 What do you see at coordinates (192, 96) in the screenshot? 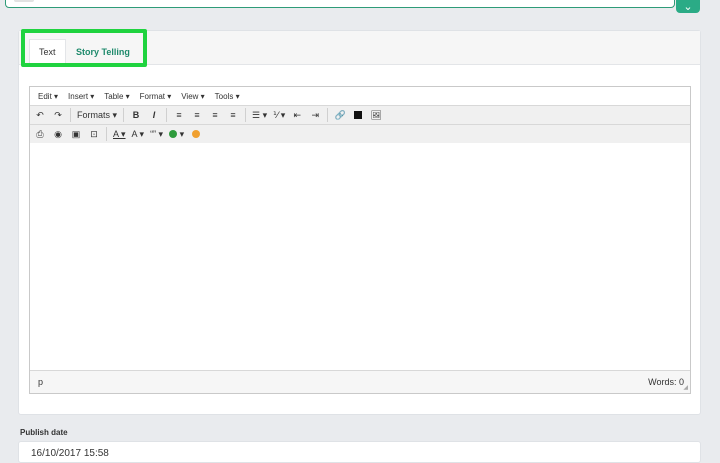
I see `menu-view: View ▾` at bounding box center [192, 96].